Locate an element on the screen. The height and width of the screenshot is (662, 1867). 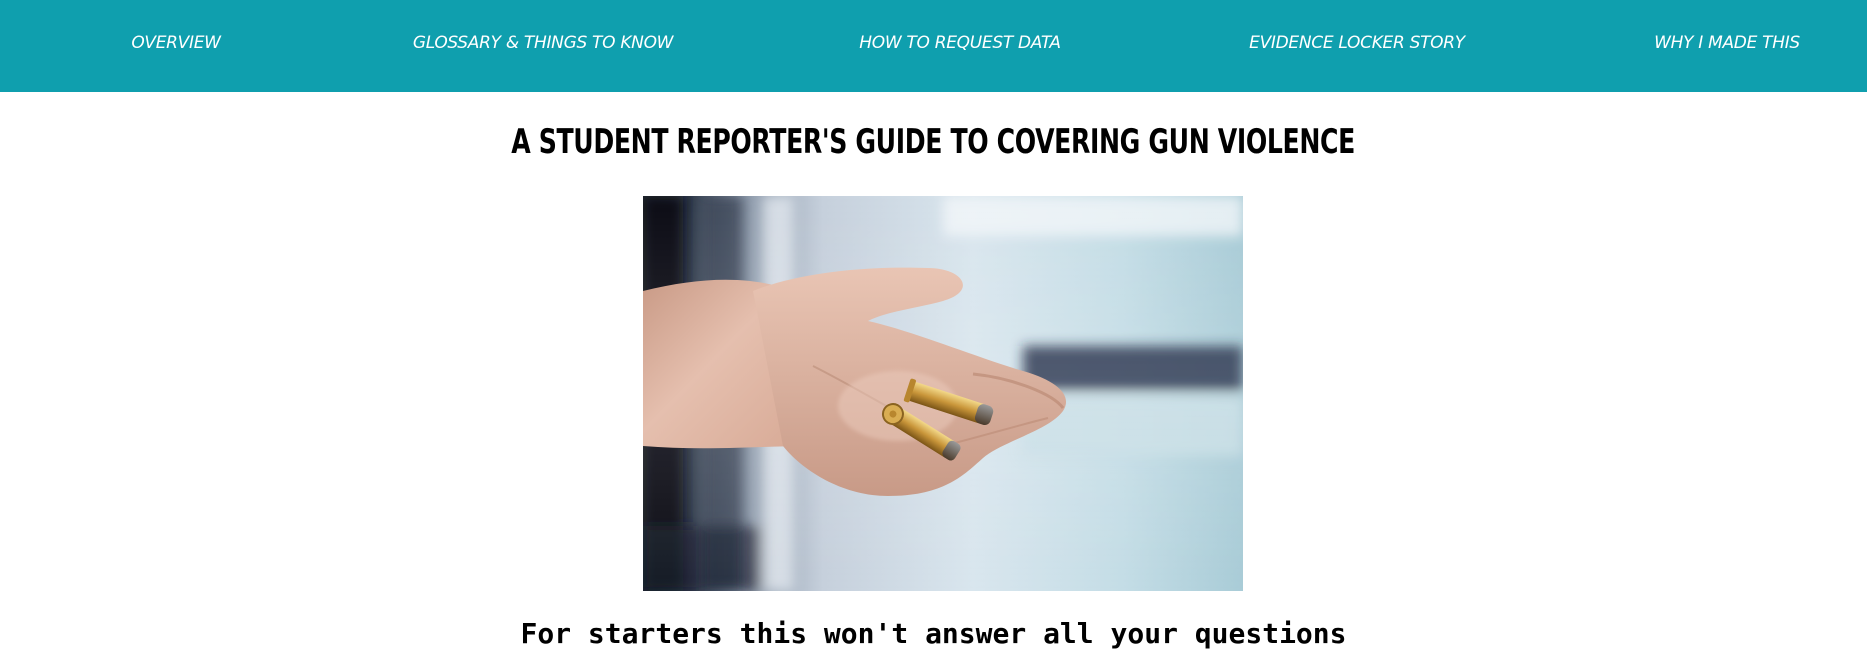
nav-link-evidence-locker-story: EVIDENCE LOCKER STORY is located at coordinates (1357, 43).